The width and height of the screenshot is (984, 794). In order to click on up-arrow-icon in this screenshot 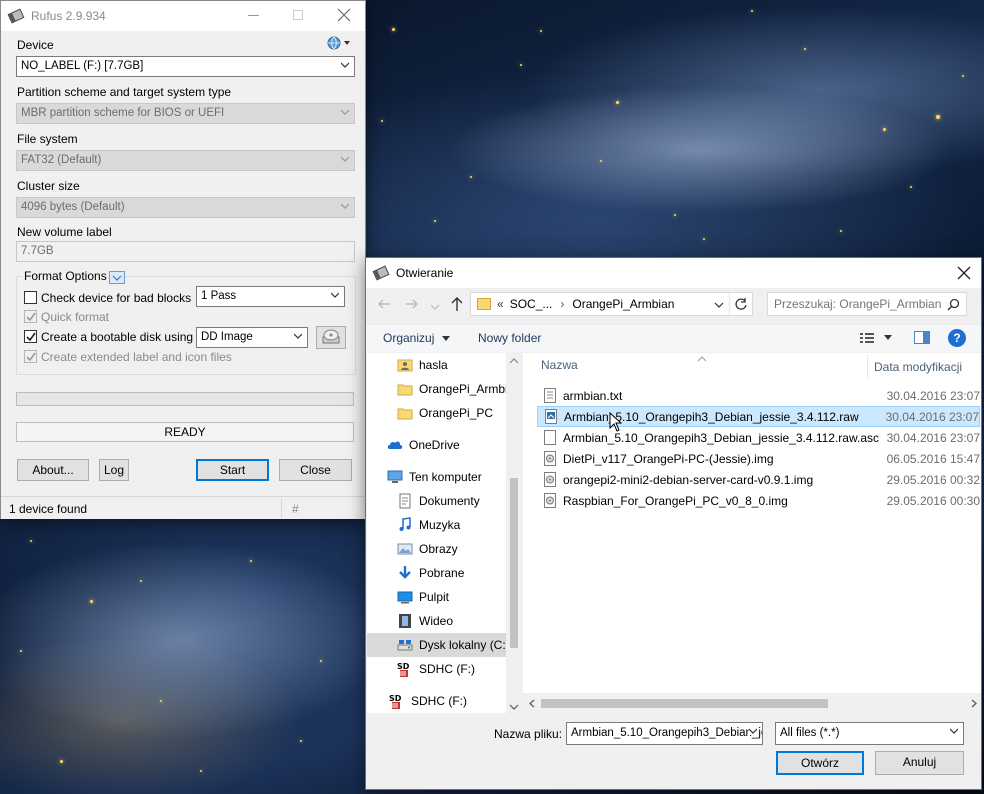, I will do `click(457, 305)`.